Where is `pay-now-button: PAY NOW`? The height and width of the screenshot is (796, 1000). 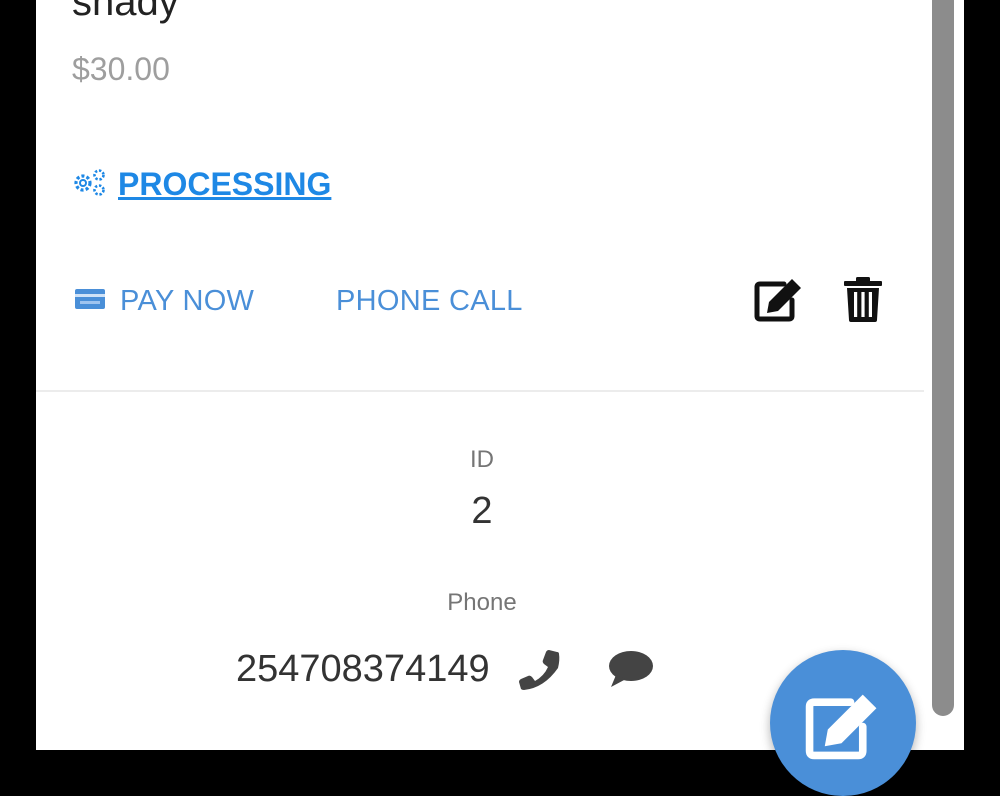
pay-now-button: PAY NOW is located at coordinates (164, 301).